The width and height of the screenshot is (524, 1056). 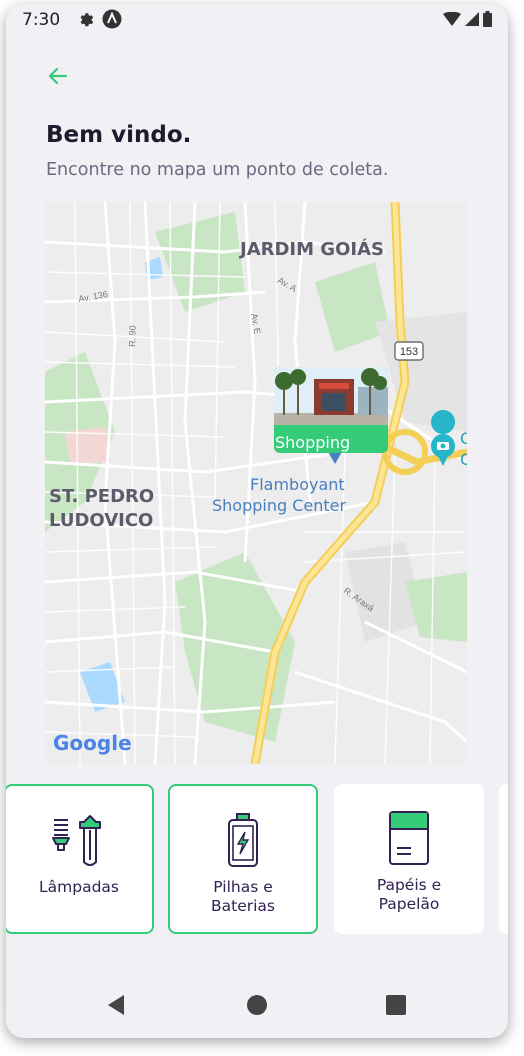 I want to click on map-label-c1: C, so click(x=463, y=438).